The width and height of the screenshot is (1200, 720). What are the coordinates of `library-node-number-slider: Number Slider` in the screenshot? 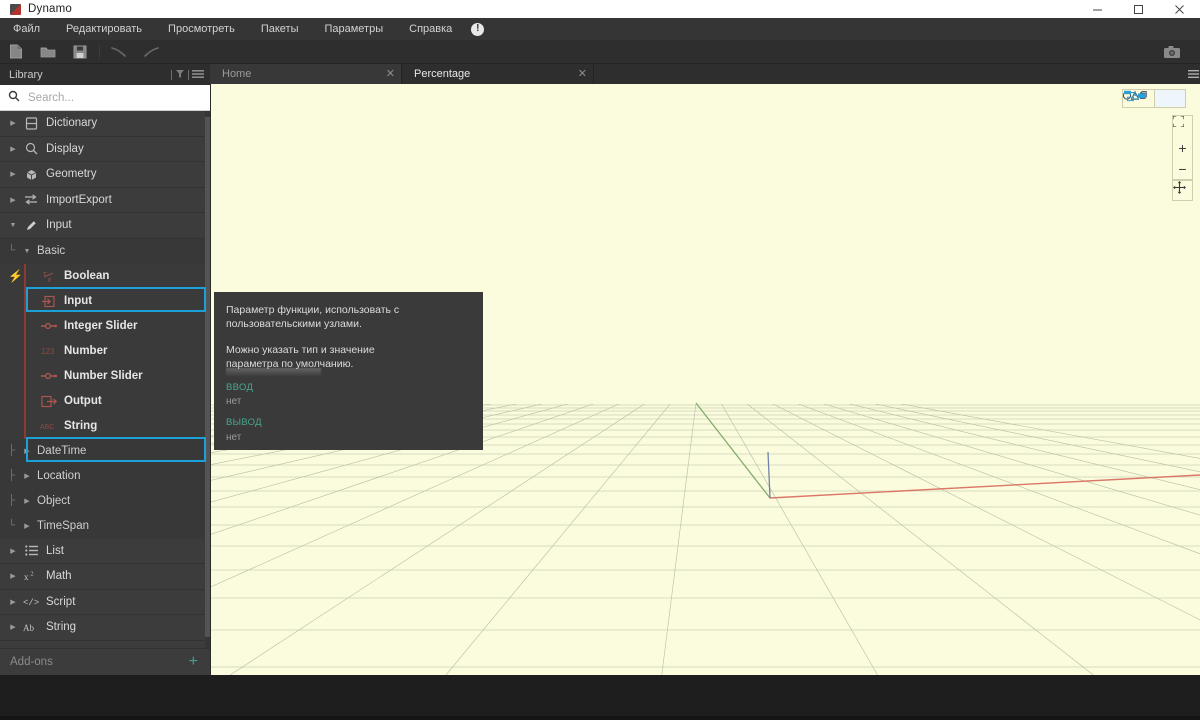 It's located at (105, 376).